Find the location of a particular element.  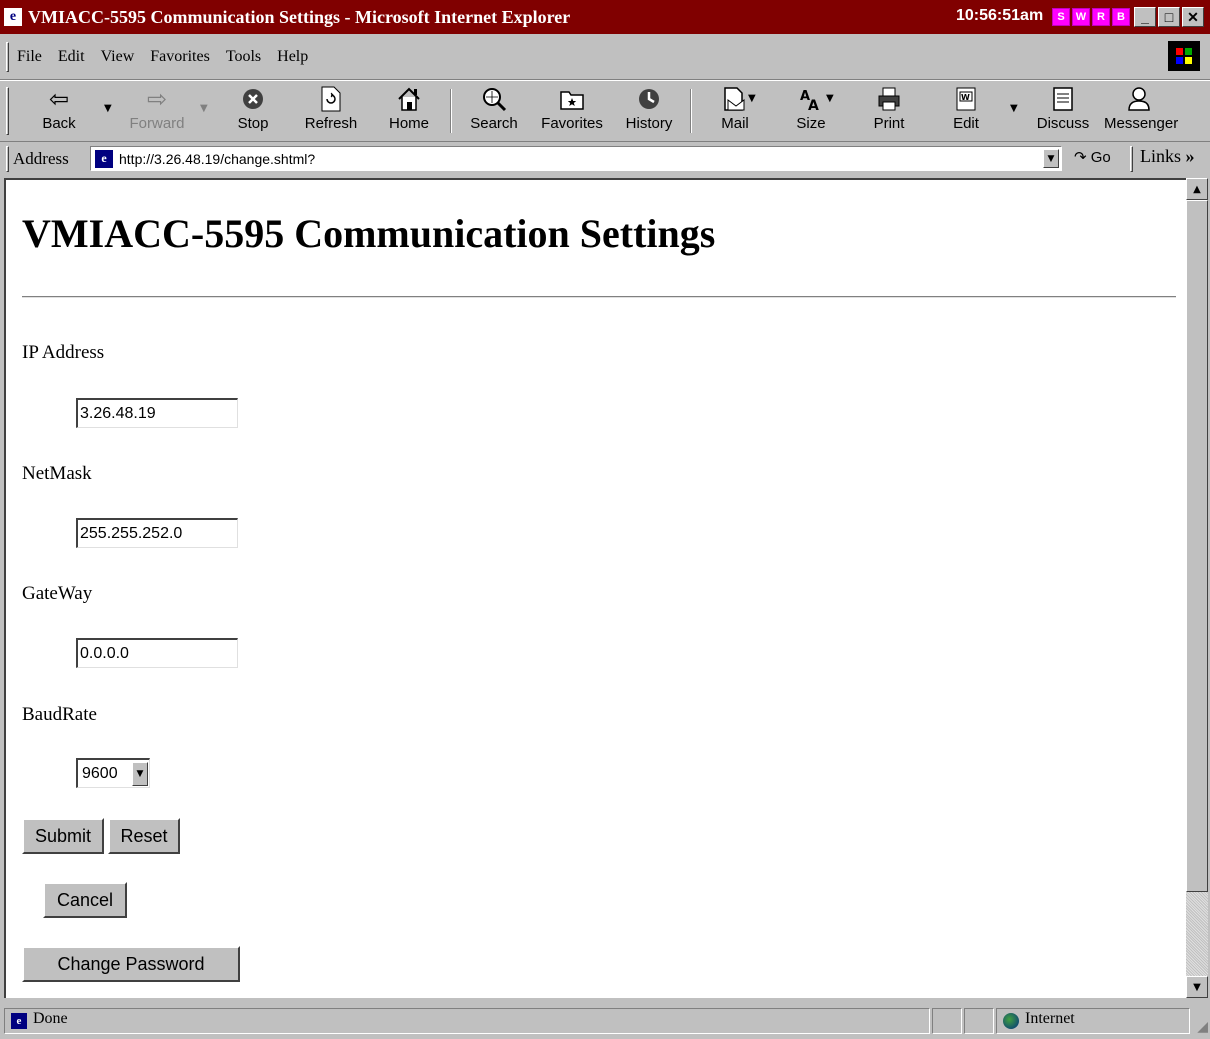

menu-edit: Edit is located at coordinates (71, 57).